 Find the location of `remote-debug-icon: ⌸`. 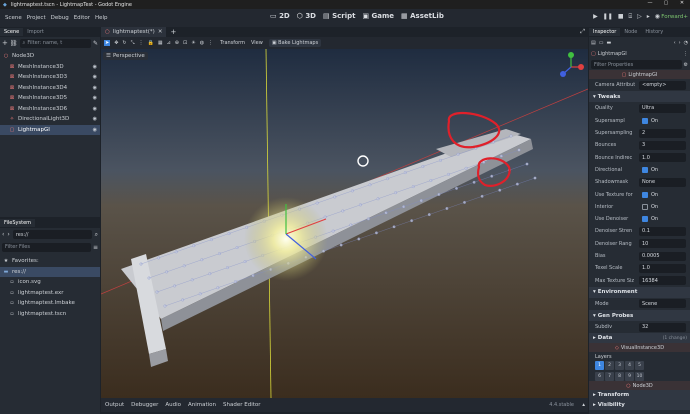

remote-debug-icon: ⌸ is located at coordinates (631, 17).